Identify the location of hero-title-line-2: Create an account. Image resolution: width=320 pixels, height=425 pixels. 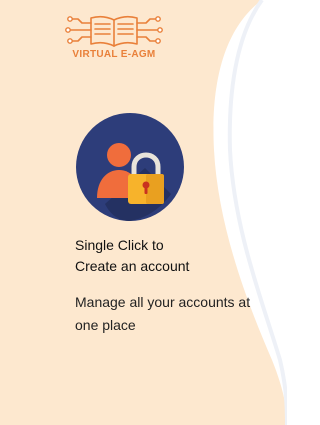
(132, 266).